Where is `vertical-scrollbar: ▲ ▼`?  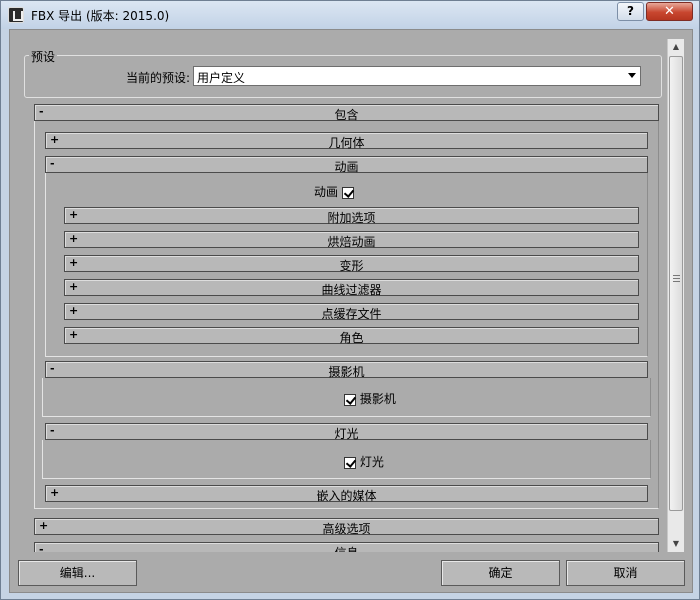
vertical-scrollbar: ▲ ▼ is located at coordinates (675, 295).